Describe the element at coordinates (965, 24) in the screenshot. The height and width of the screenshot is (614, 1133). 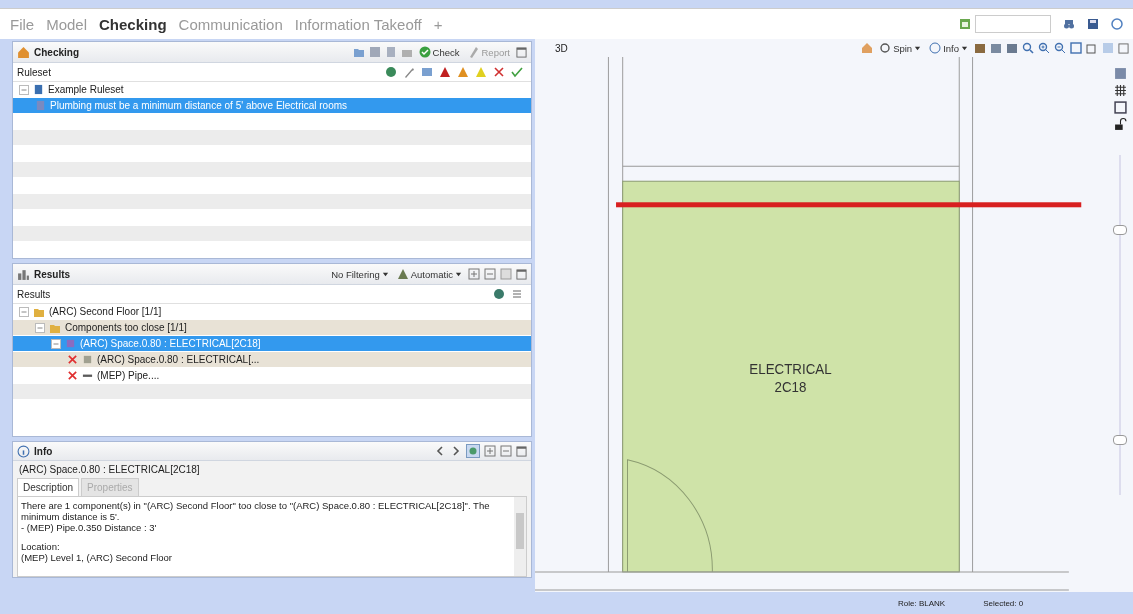
I see `calendar-icon` at that location.